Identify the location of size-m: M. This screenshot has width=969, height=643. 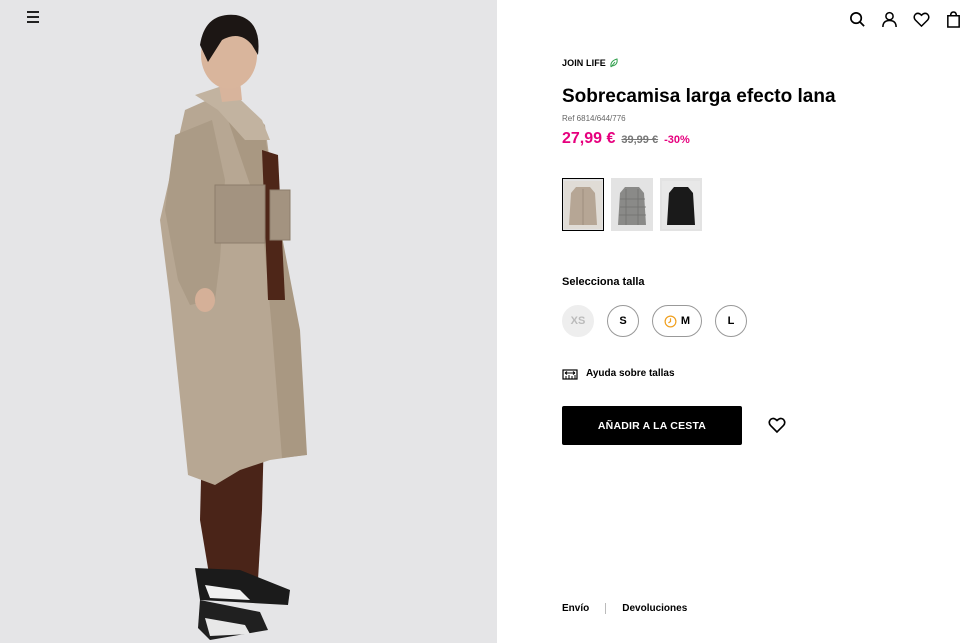
(677, 321).